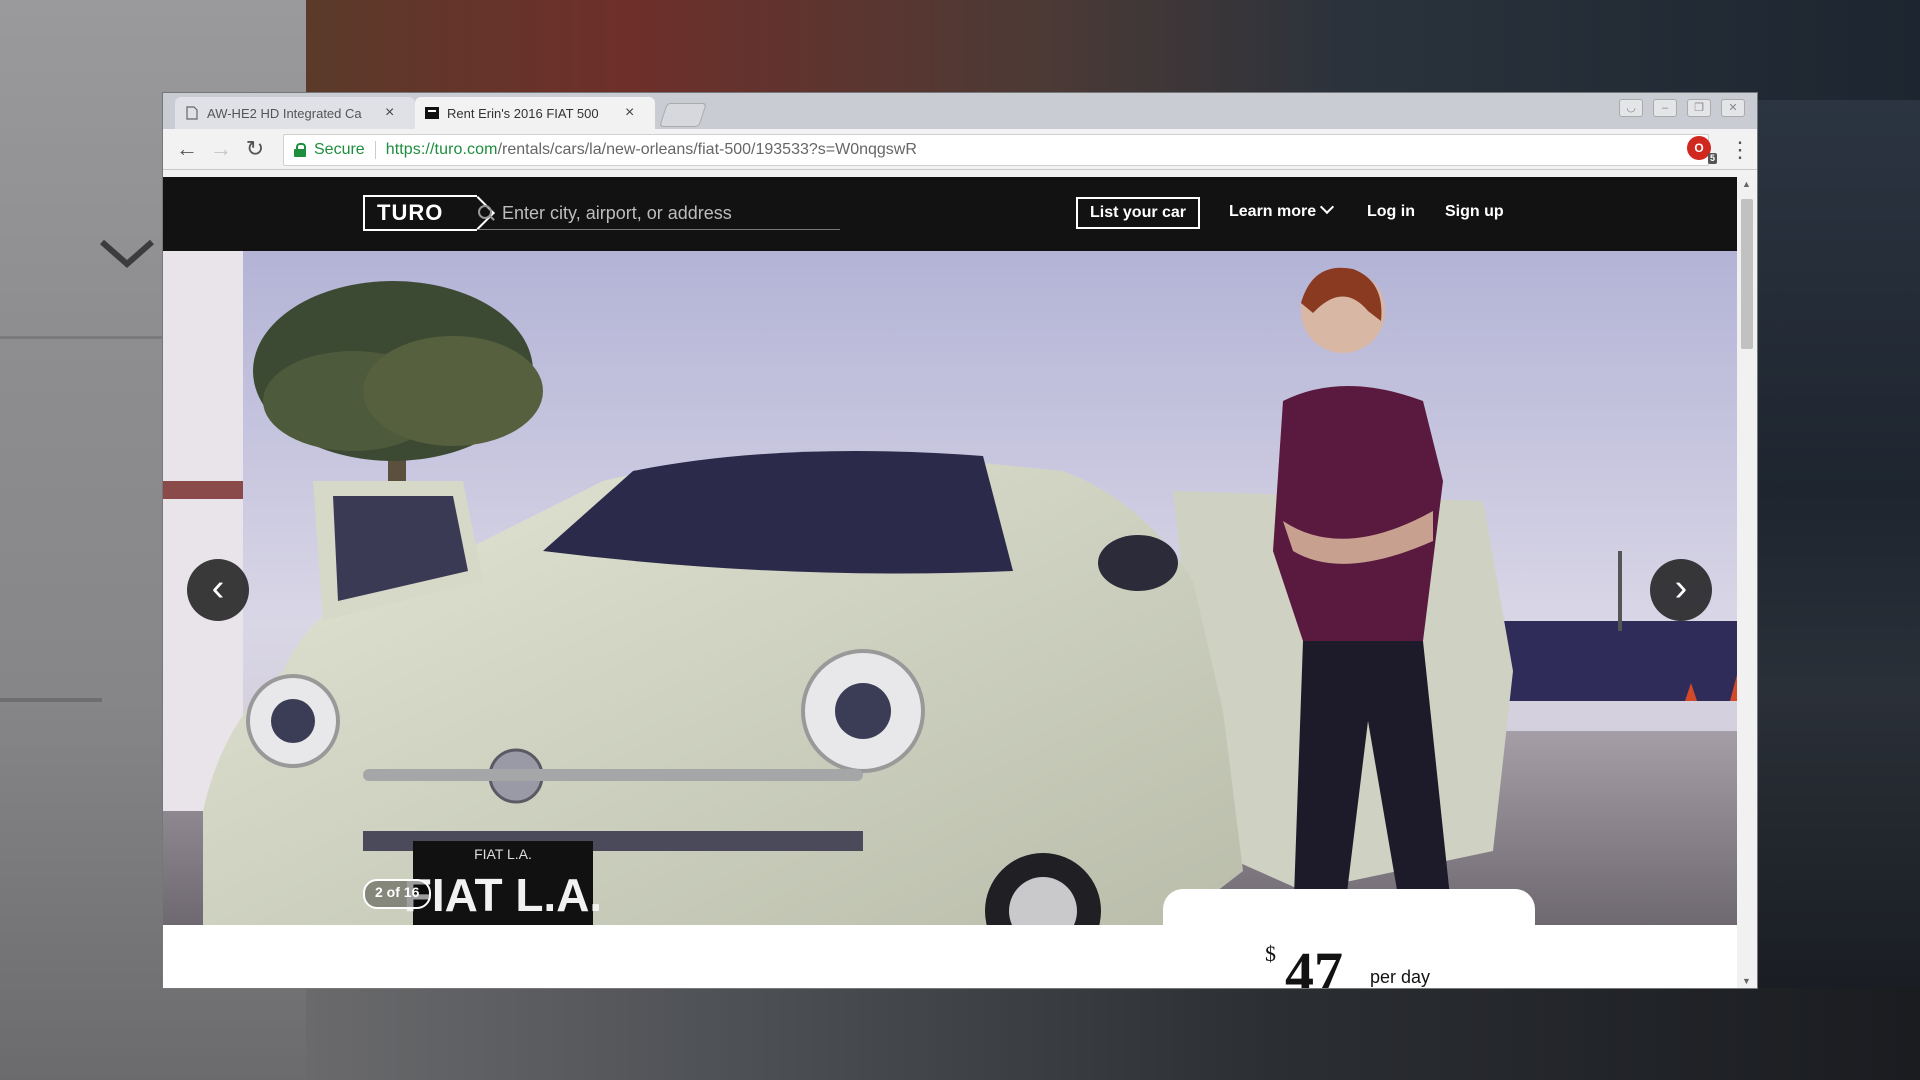  I want to click on restore-icon: ❐, so click(1699, 108).